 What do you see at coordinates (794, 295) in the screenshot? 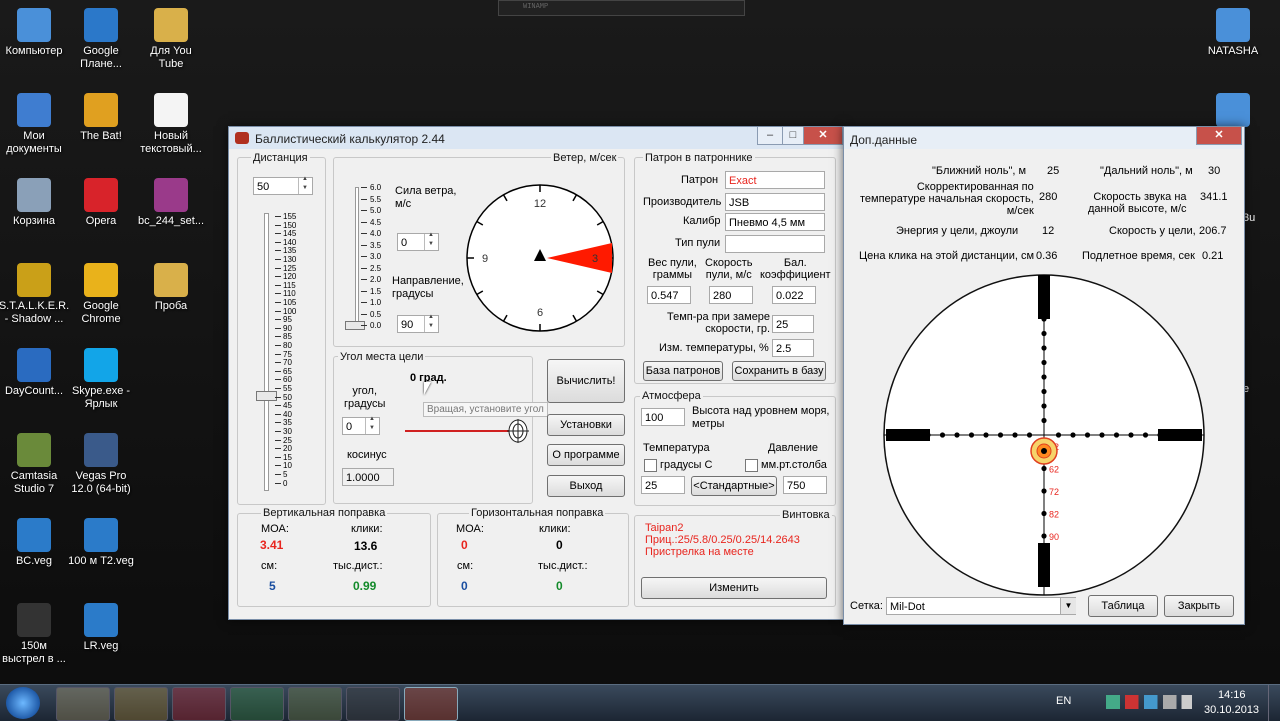
I see `bc-input: 0.022` at bounding box center [794, 295].